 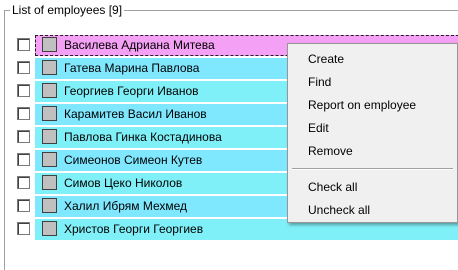 What do you see at coordinates (372, 169) in the screenshot?
I see `menu-separator` at bounding box center [372, 169].